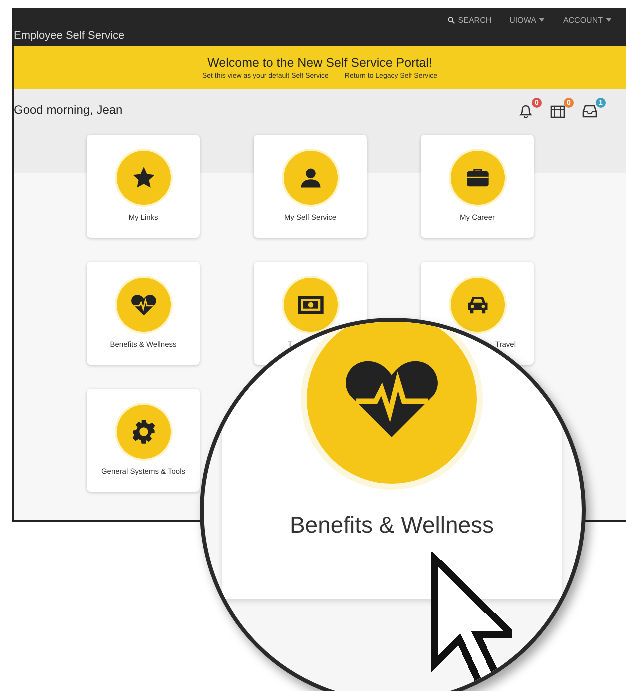  Describe the element at coordinates (392, 525) in the screenshot. I see `tile-label: Benefits & Wellness` at that location.